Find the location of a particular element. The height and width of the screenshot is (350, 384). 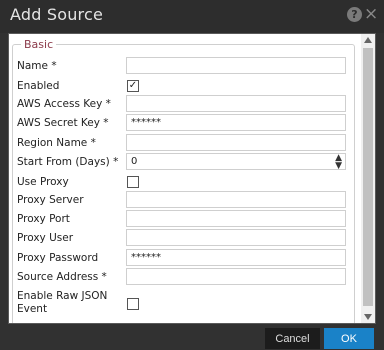

field-row-aws-access-key: AWS Access Key * is located at coordinates (185, 105).